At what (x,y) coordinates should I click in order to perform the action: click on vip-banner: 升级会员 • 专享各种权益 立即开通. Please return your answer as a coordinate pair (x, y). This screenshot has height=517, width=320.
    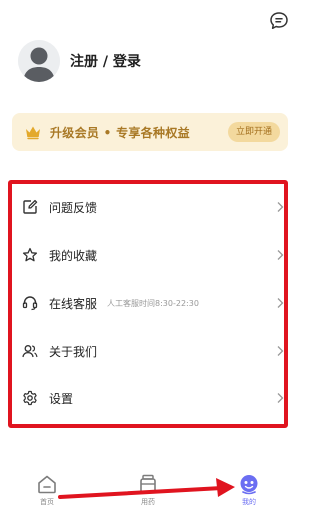
    Looking at the image, I should click on (150, 132).